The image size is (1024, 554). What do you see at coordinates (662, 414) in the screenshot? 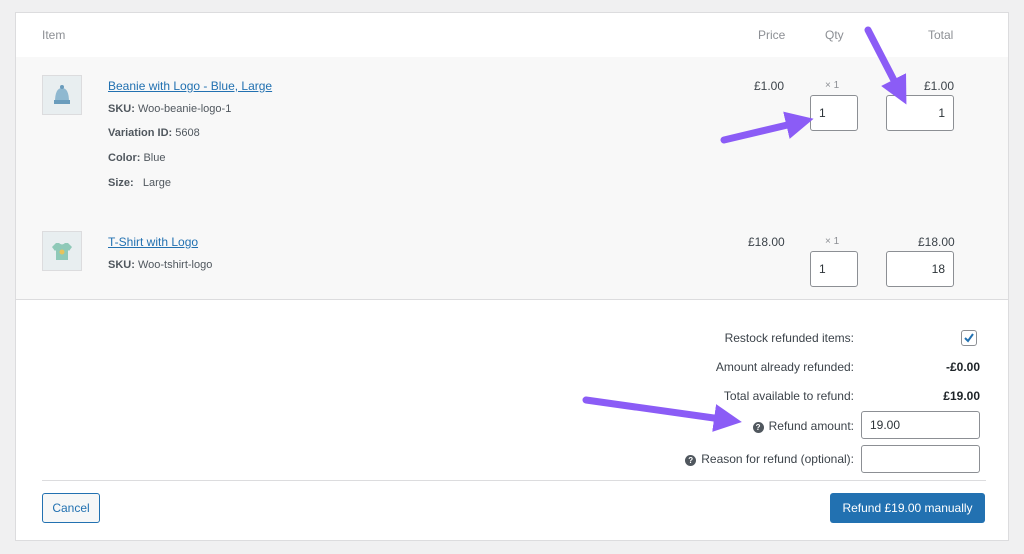
I see `arrow-to-refund-amount` at bounding box center [662, 414].